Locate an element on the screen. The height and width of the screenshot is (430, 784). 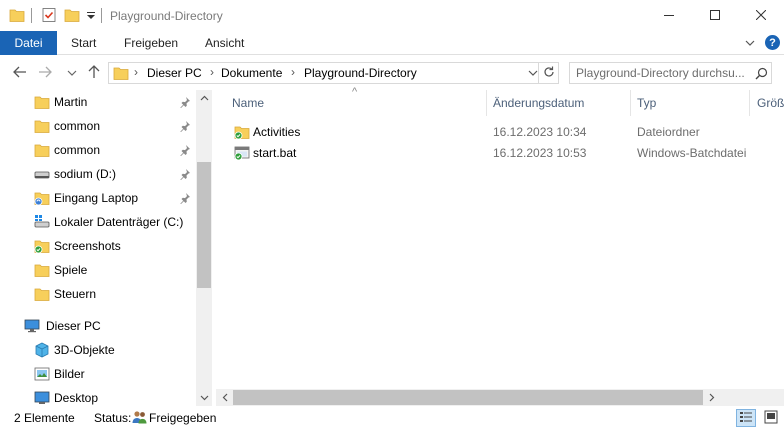
arrow-up-icon is located at coordinates (94, 73).